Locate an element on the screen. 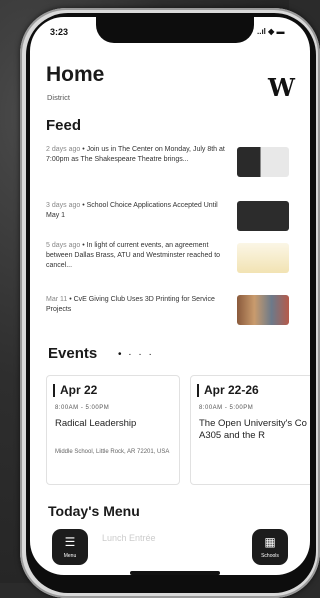 The image size is (320, 598). schools-button: ▦ Schools is located at coordinates (270, 547).